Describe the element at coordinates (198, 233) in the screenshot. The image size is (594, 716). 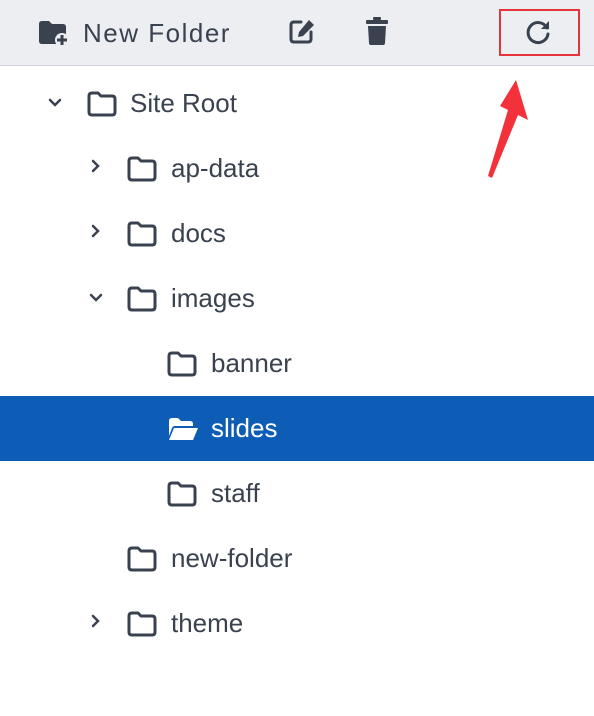
I see `tree-item-label: docs` at that location.